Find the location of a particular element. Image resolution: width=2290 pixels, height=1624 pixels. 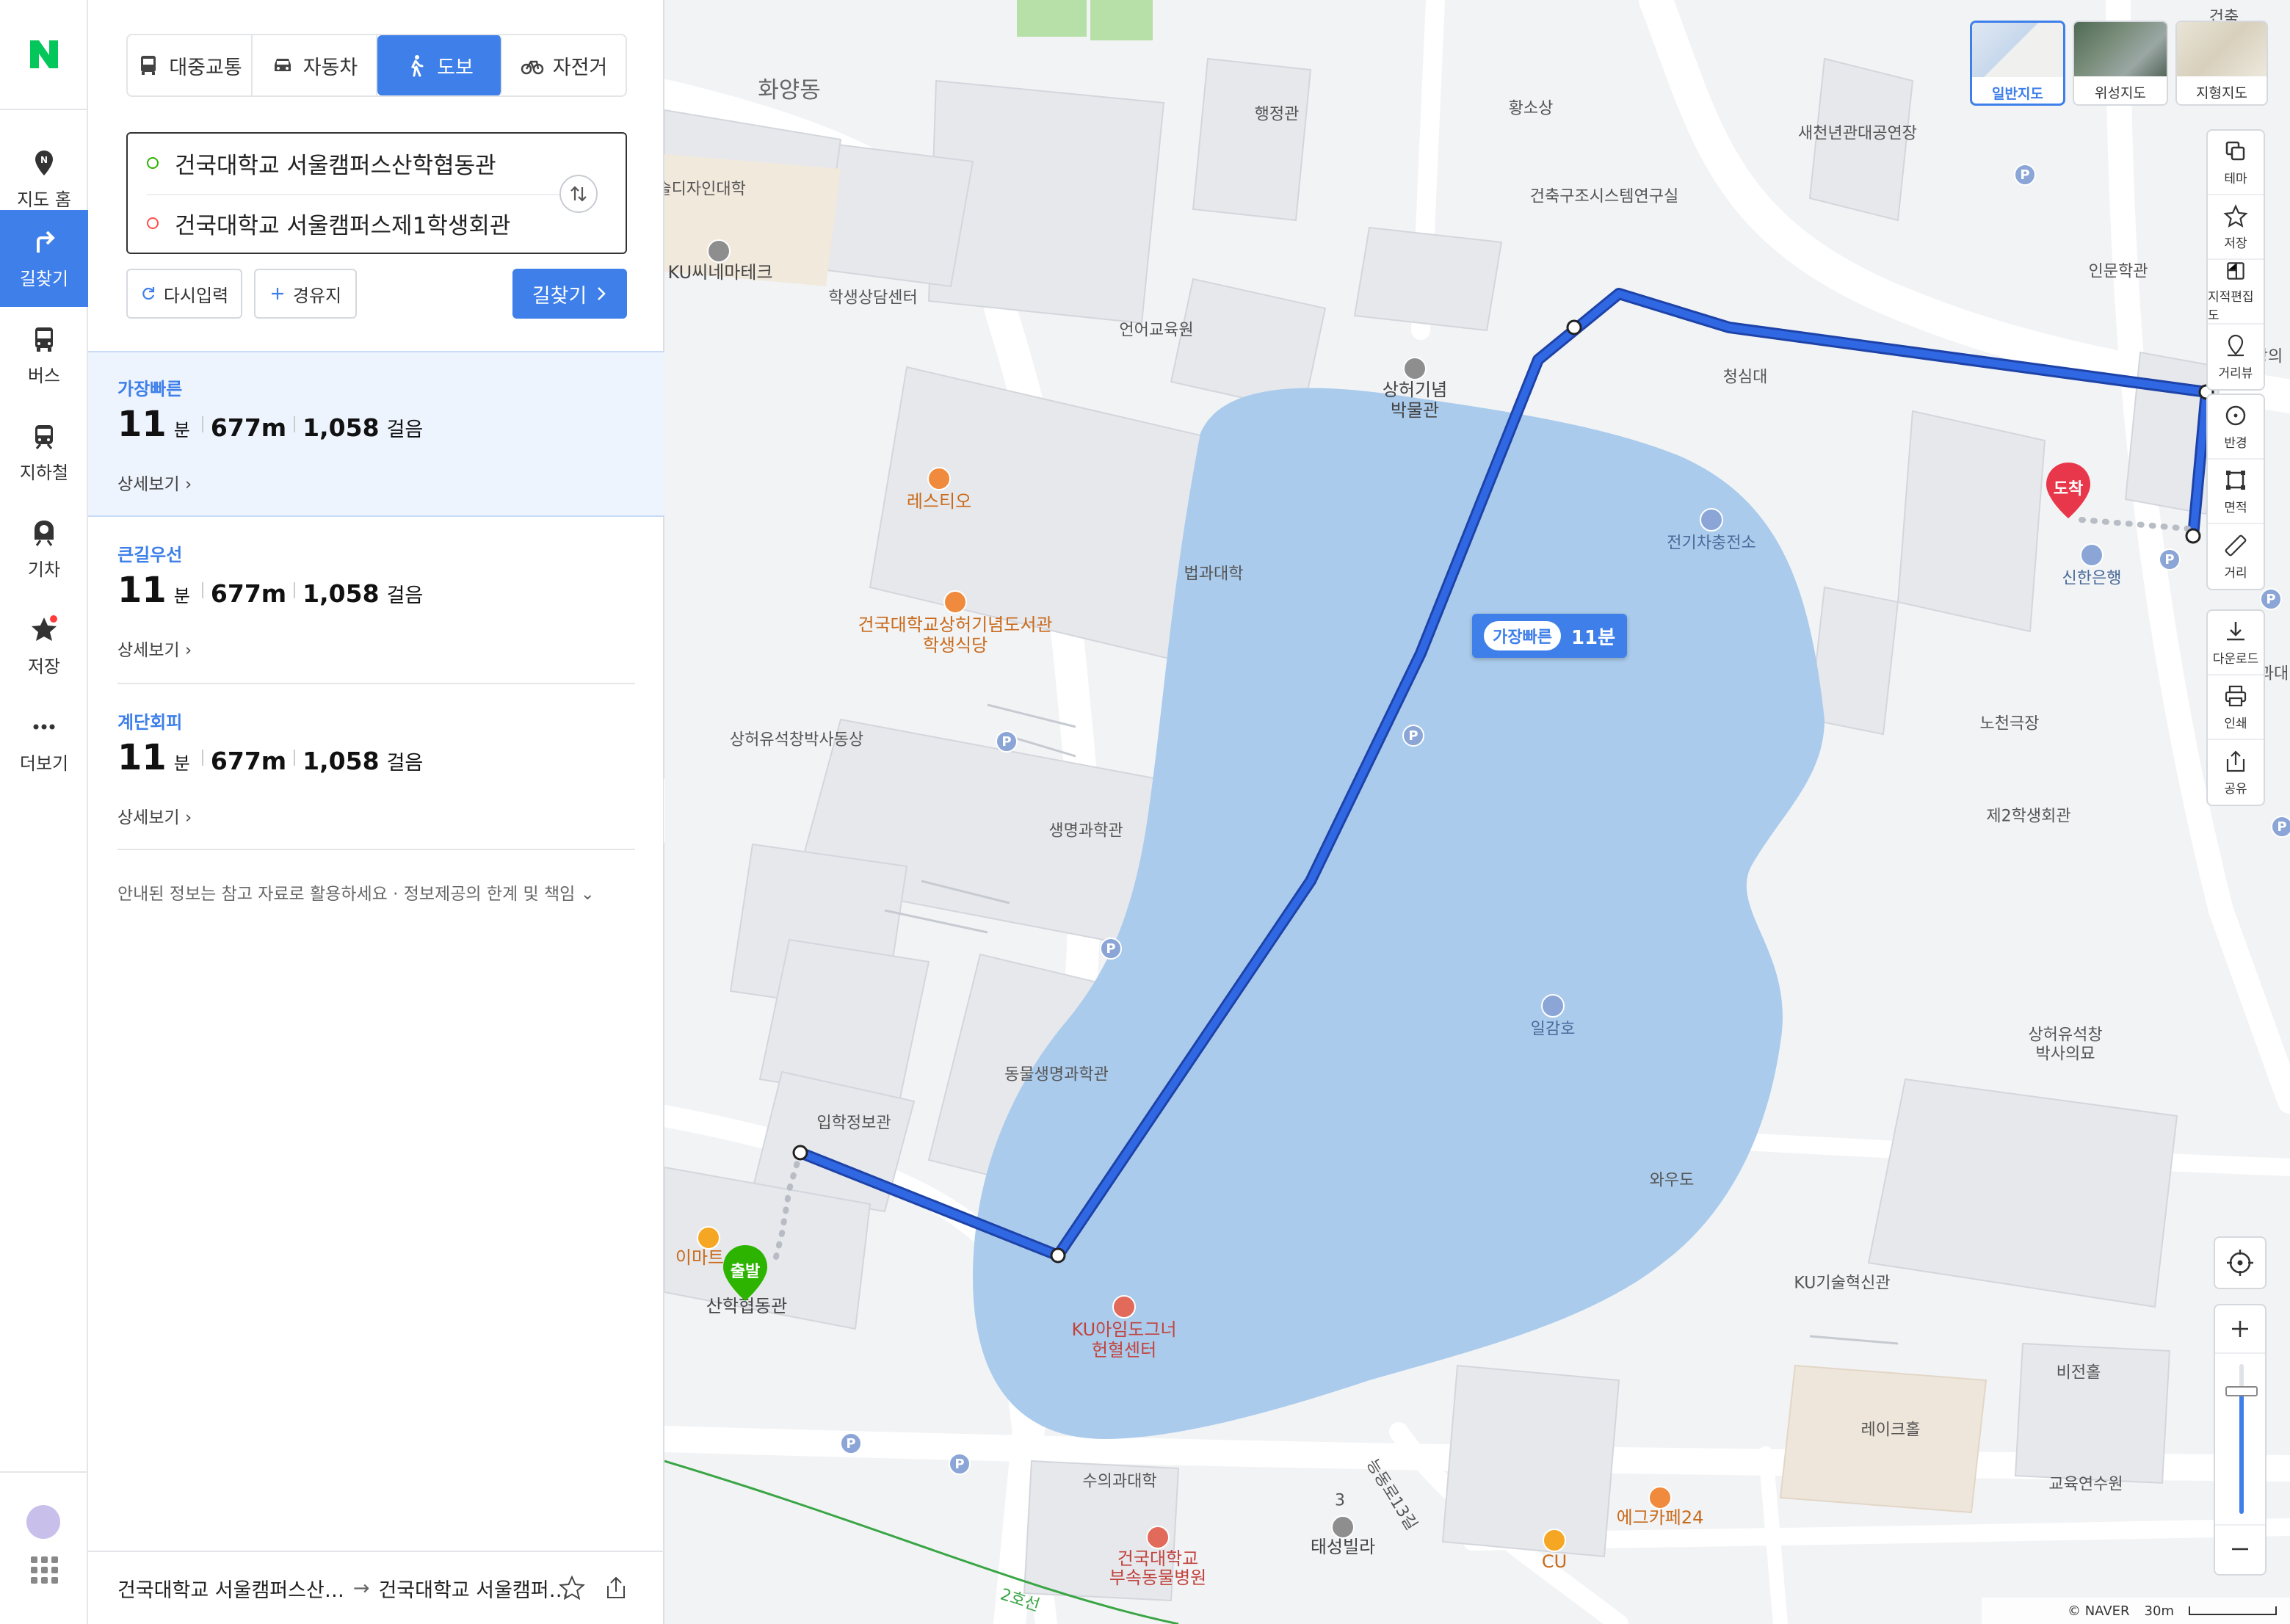

route-option: 가장빠른 11 분 677m 1,058 걸음 상세보기 › is located at coordinates (376, 434).